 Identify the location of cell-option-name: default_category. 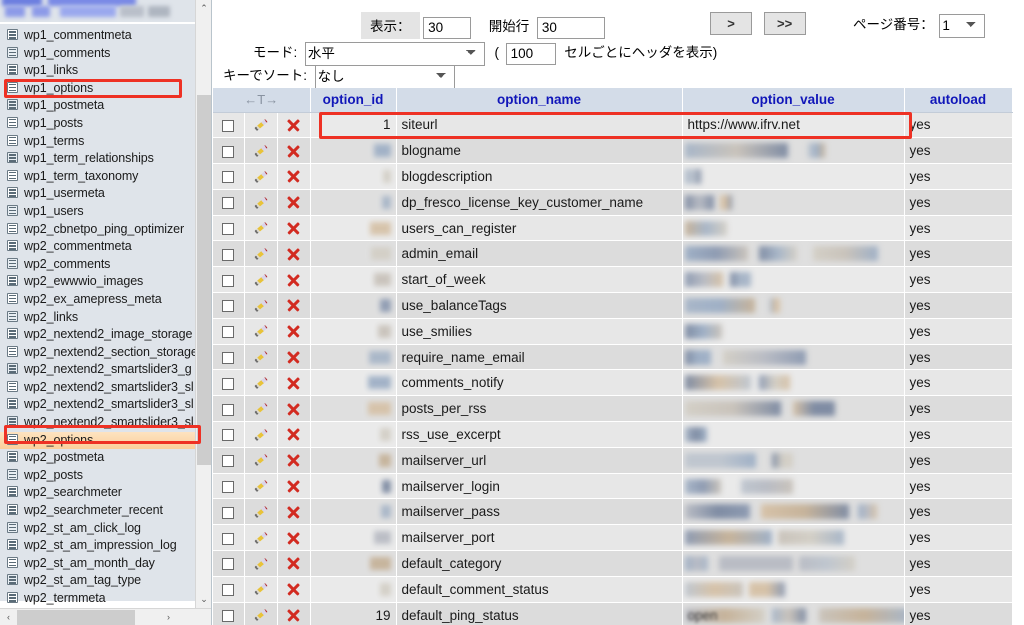
(539, 563).